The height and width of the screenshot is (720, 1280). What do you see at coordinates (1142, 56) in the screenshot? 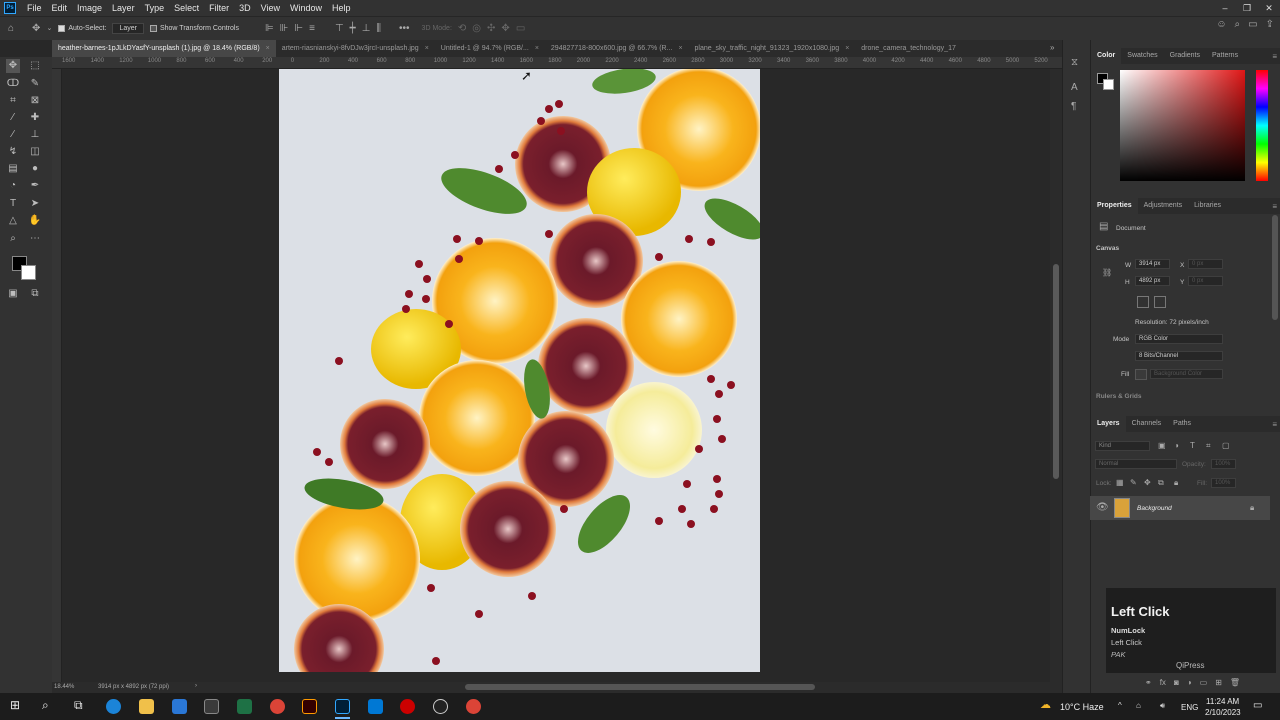
I see `tab-swatches: Swatches` at bounding box center [1142, 56].